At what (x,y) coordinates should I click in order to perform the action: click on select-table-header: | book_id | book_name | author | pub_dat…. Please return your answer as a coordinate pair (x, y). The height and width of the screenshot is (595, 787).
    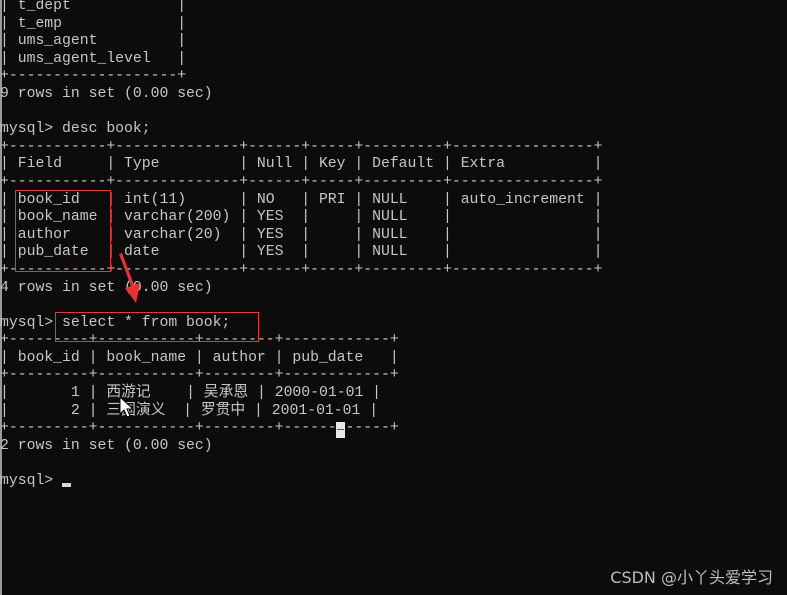
    Looking at the image, I should click on (199, 357).